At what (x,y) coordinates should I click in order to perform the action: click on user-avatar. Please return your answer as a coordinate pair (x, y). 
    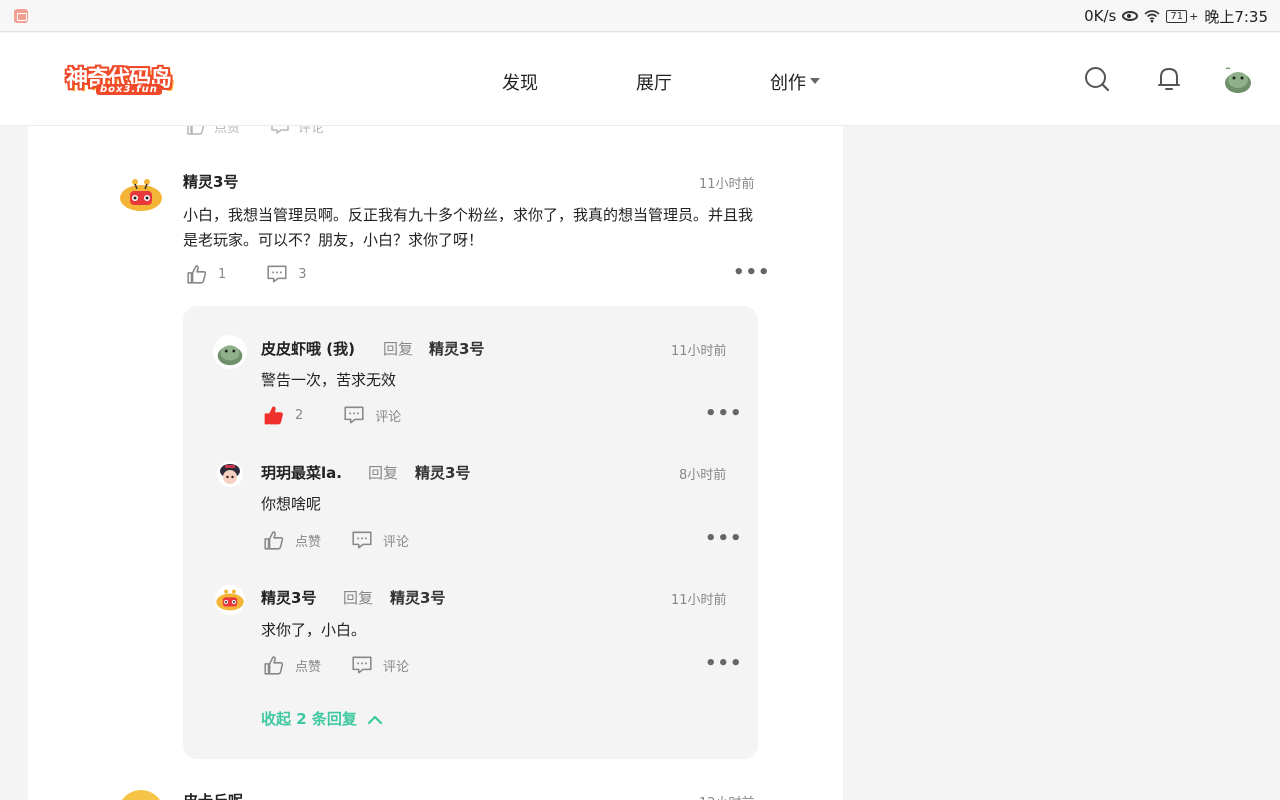
    Looking at the image, I should click on (1238, 79).